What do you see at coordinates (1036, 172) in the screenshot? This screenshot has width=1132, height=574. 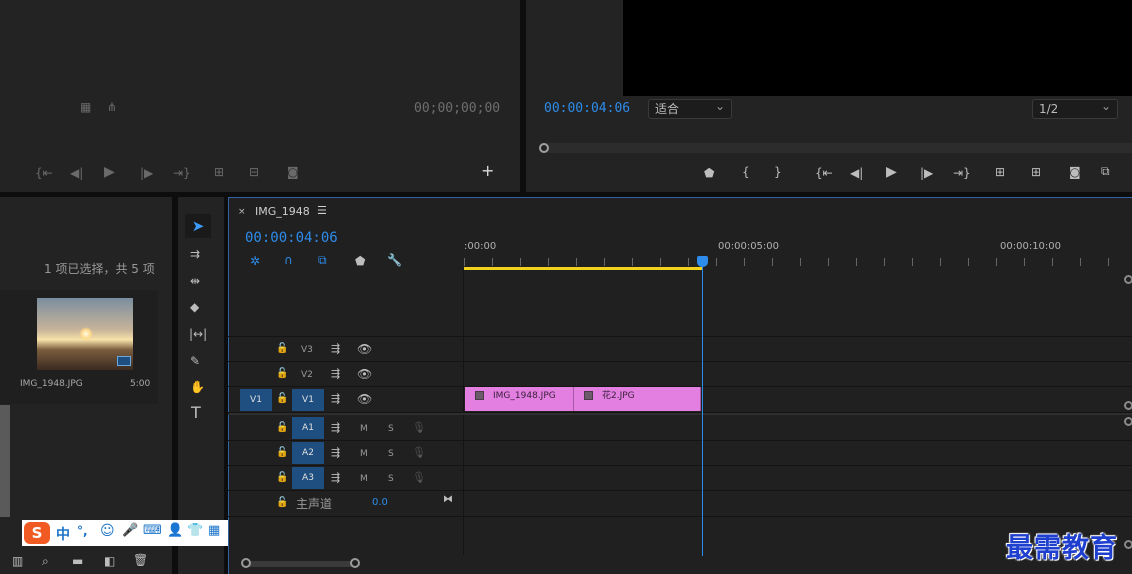 I see `extract-icon: ⊞` at bounding box center [1036, 172].